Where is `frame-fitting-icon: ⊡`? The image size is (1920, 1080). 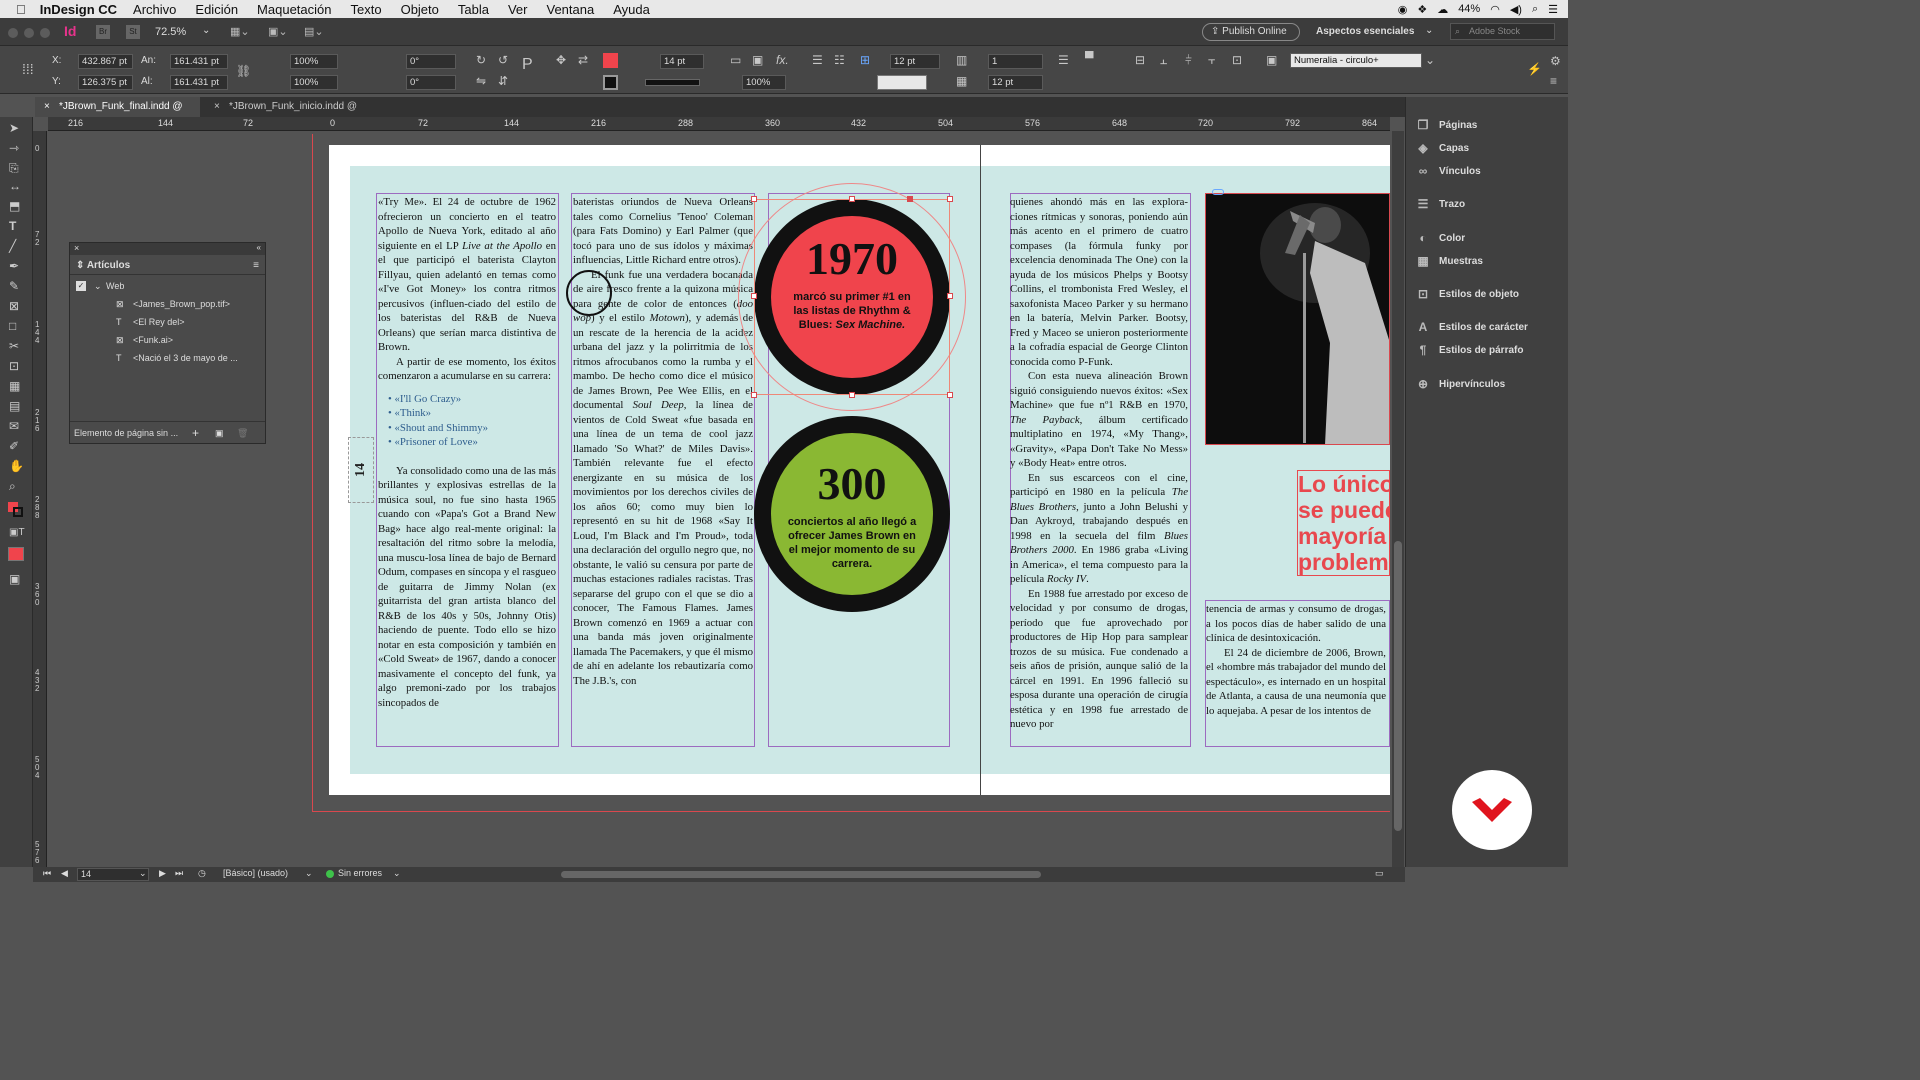
frame-fitting-icon: ⊡ is located at coordinates (1237, 60).